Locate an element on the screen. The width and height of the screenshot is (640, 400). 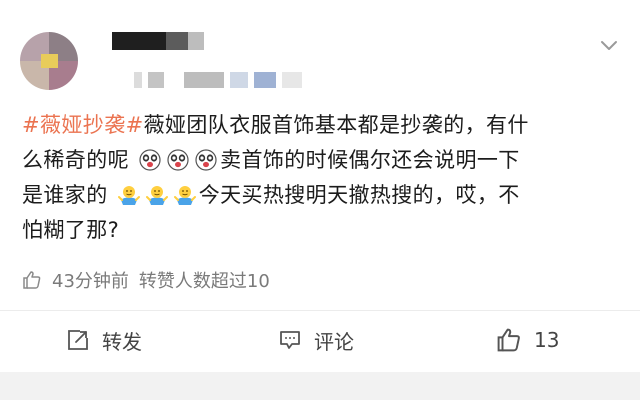
post-line: #薇娅抄袭#薇娅团队衣服首饰基本都是抄袭的，有什 is located at coordinates (322, 125).